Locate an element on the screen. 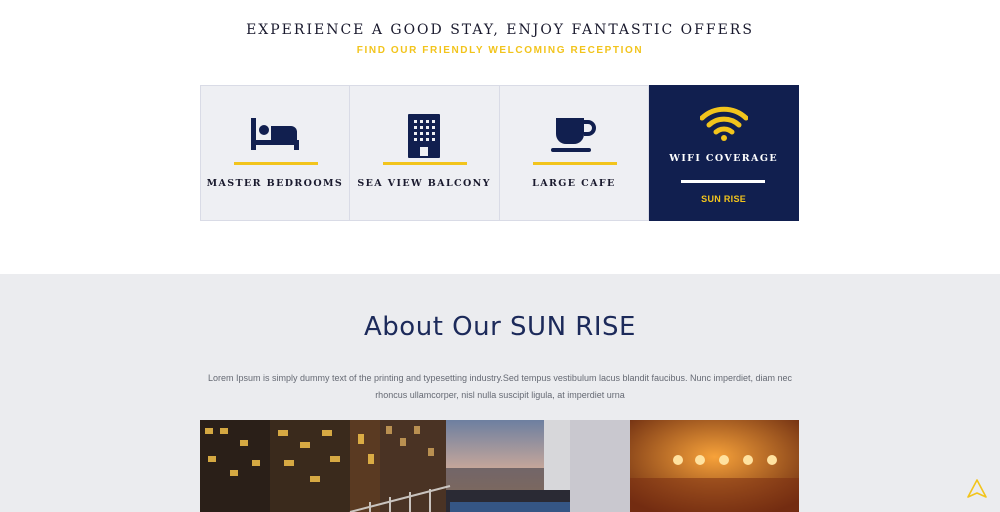  wifi-icon is located at coordinates (723, 128).